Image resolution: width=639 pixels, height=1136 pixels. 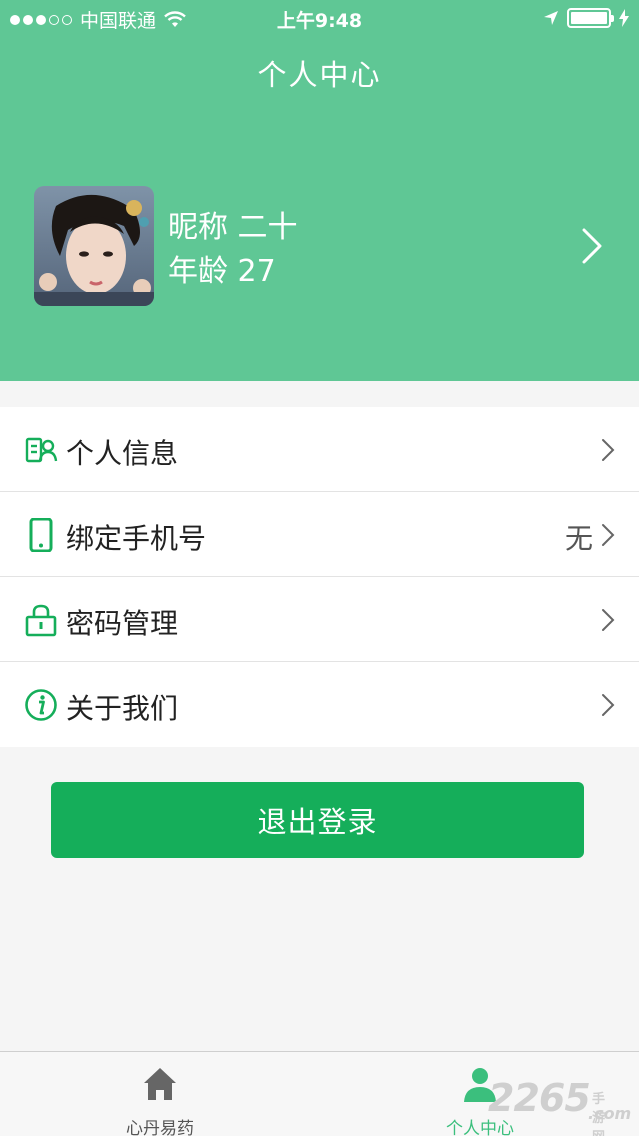 What do you see at coordinates (319, 534) in the screenshot?
I see `menu-item-bind-phone: 绑定手机号 无` at bounding box center [319, 534].